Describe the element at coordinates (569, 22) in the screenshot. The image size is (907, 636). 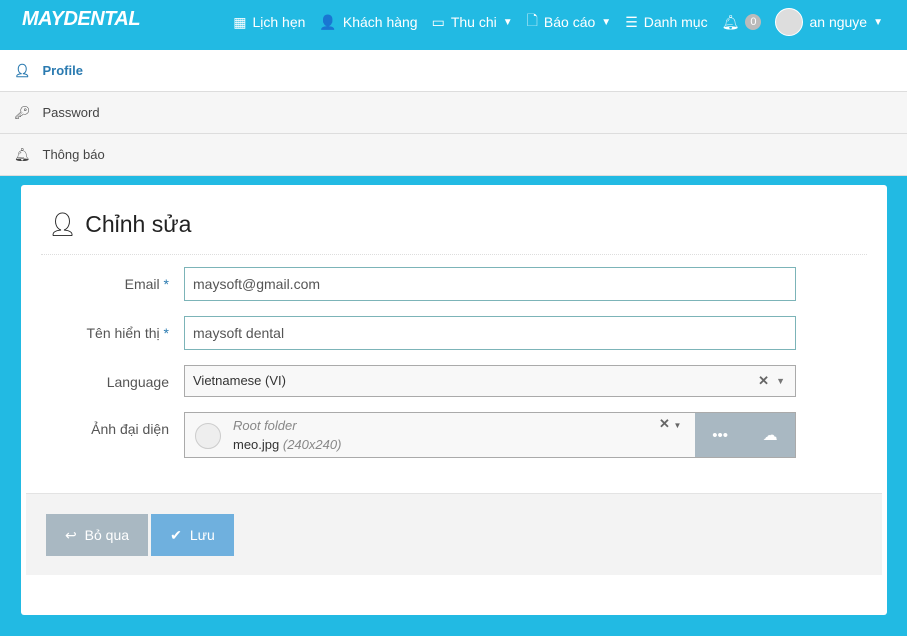
I see `nav-bao-cao: 🗋 Báo cáo ▼` at that location.